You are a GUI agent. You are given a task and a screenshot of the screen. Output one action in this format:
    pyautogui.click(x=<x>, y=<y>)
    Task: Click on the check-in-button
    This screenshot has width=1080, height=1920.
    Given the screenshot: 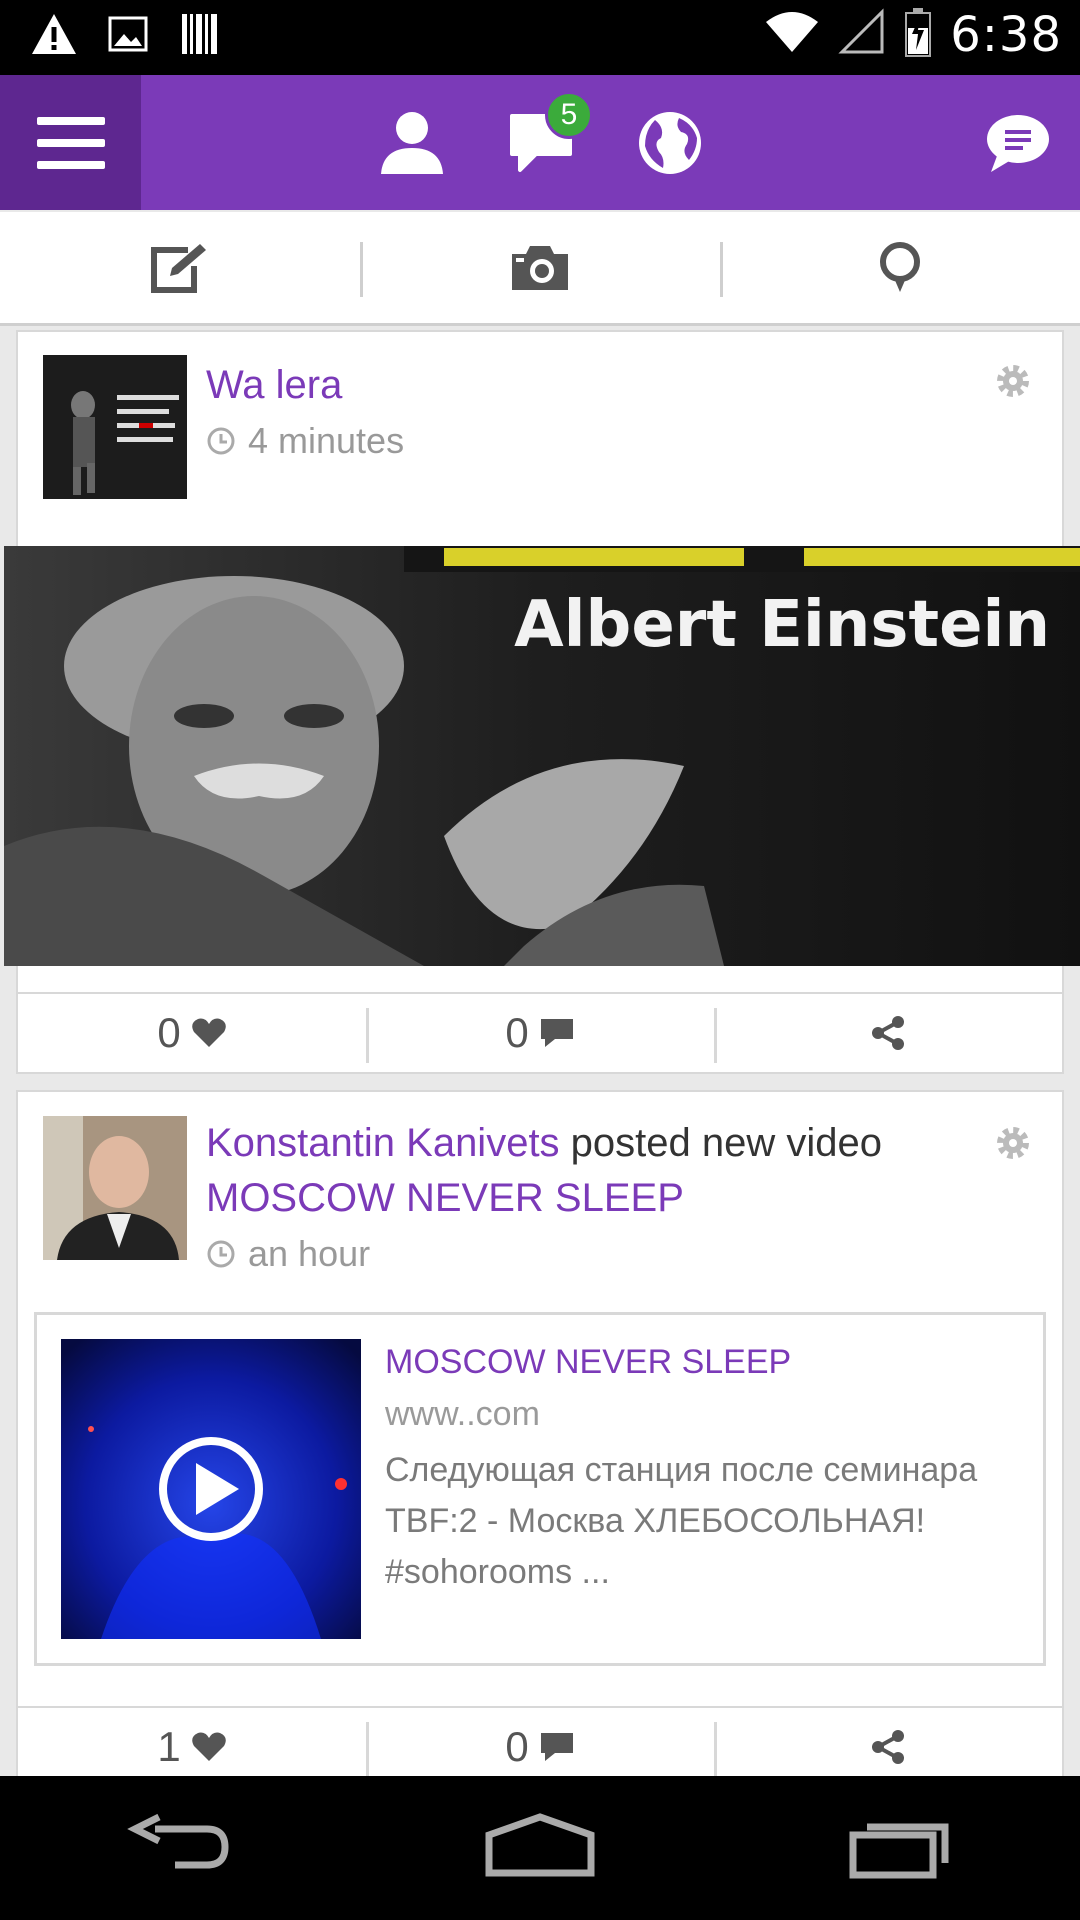 What is the action you would take?
    pyautogui.click(x=900, y=267)
    